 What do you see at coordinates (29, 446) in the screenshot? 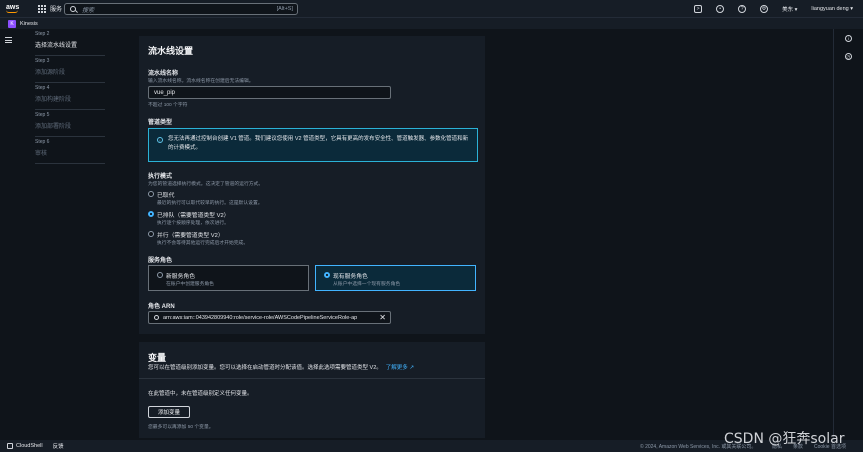
I see `cloudshell-link: CloudShell` at bounding box center [29, 446].